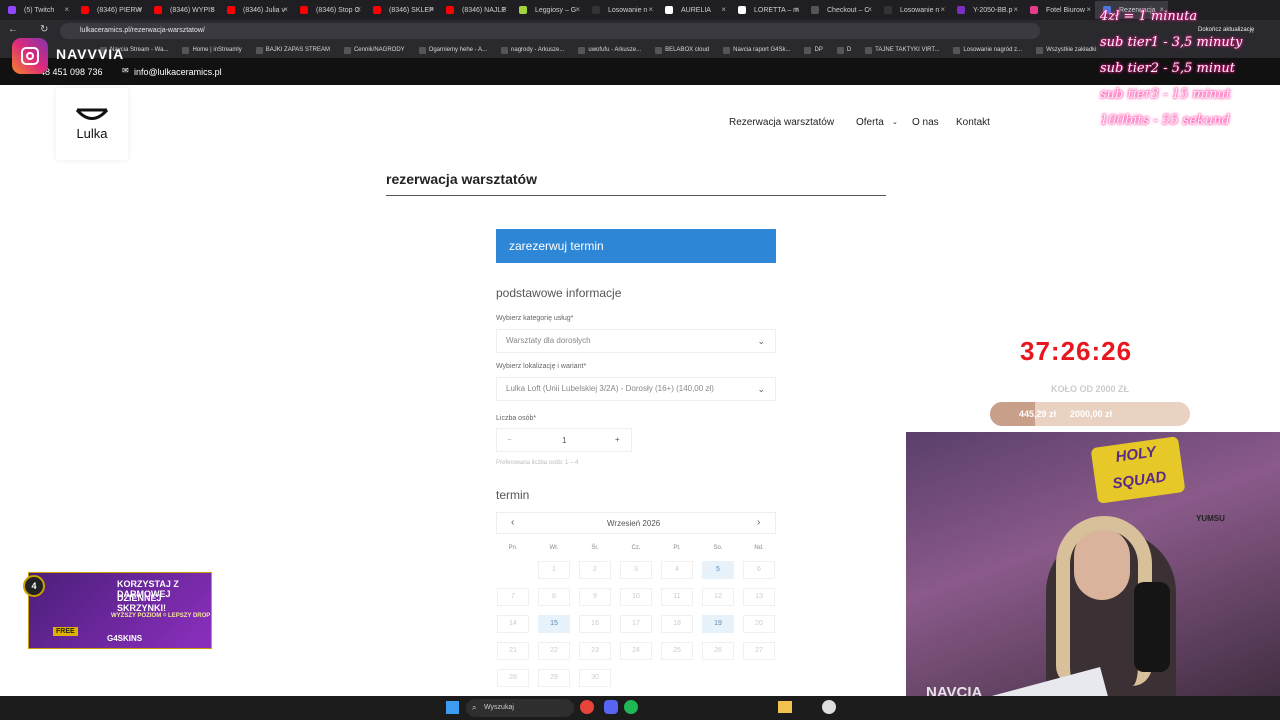  I want to click on people-stepper: − 1 +, so click(564, 440).